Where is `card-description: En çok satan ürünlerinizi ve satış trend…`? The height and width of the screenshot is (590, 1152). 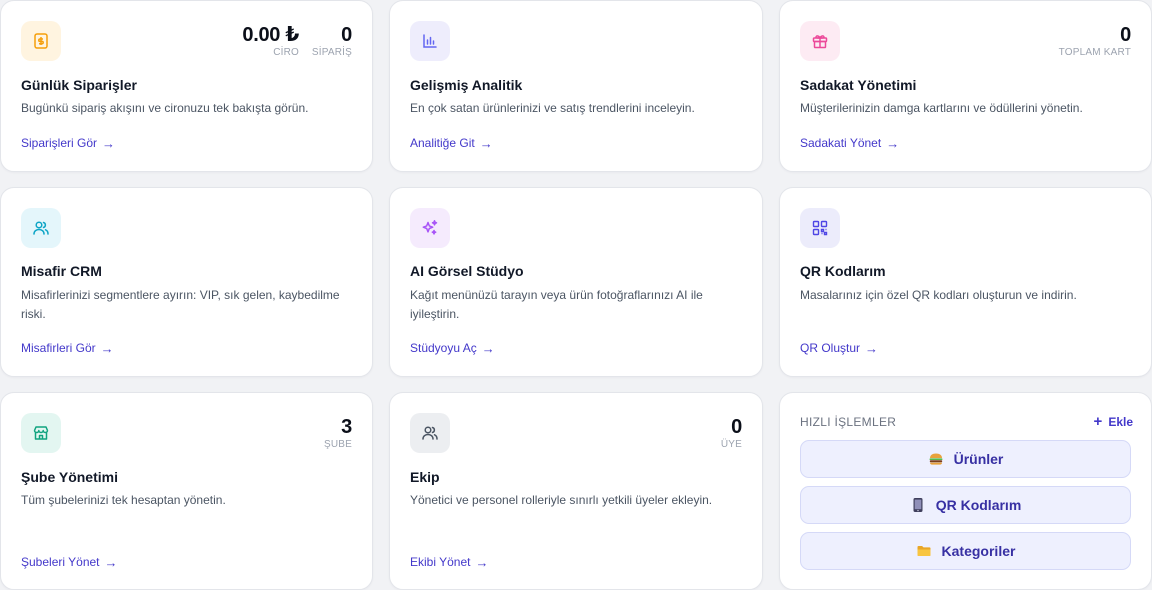 card-description: En çok satan ürünlerinizi ve satış trend… is located at coordinates (552, 108).